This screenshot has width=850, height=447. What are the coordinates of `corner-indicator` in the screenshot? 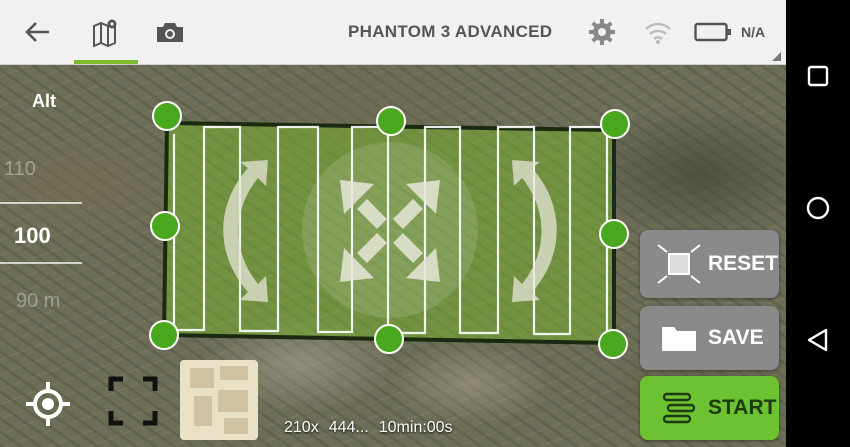 It's located at (776, 56).